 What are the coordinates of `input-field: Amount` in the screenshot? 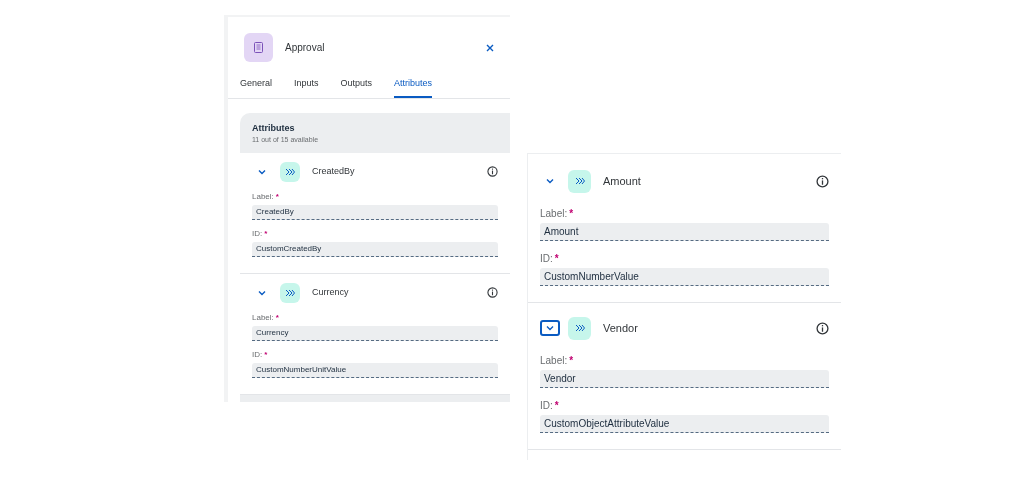 It's located at (684, 232).